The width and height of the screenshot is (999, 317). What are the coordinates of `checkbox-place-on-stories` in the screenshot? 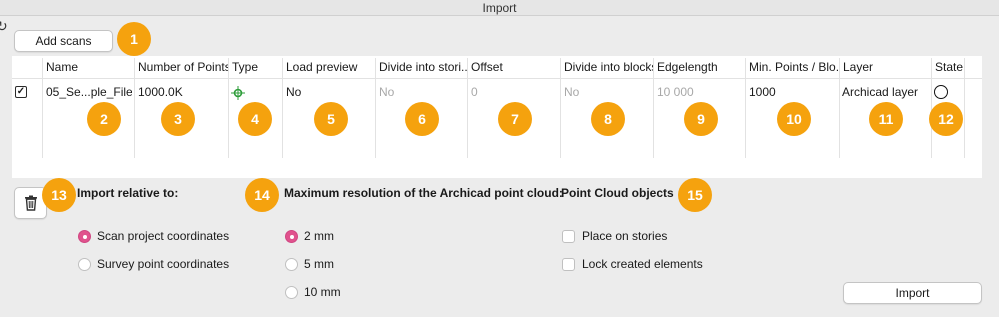 It's located at (568, 236).